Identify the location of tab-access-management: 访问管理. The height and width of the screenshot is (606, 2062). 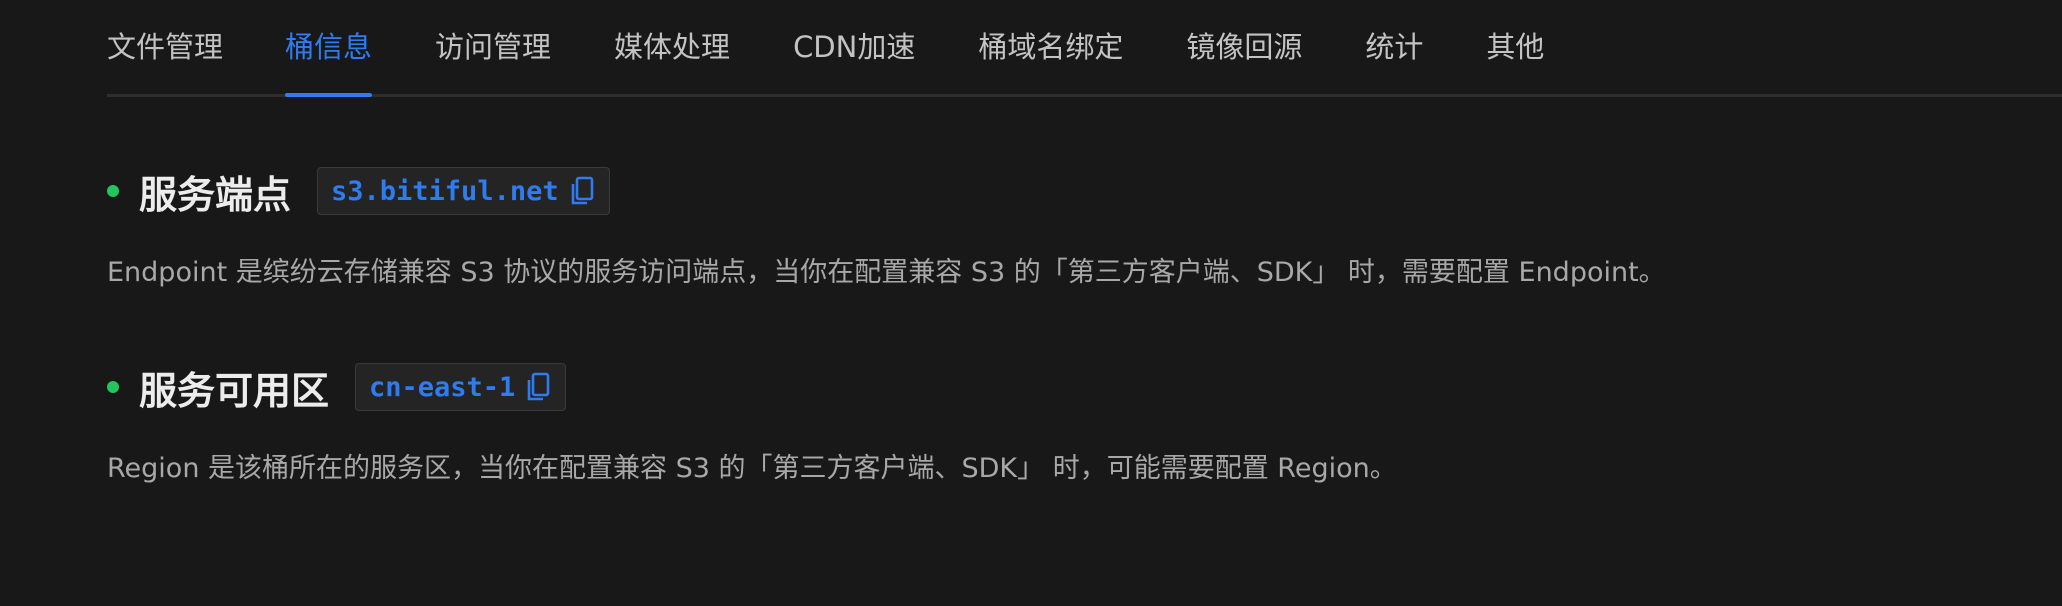
(493, 47).